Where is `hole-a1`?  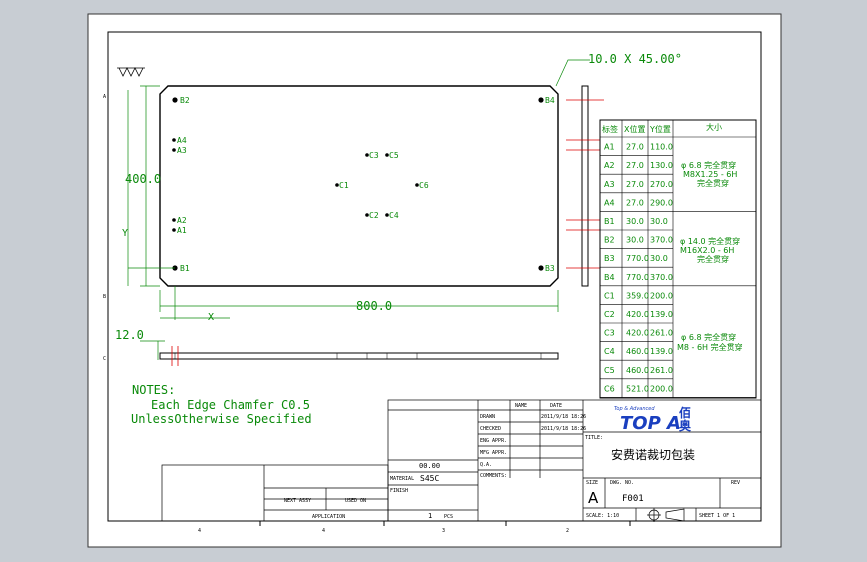 hole-a1 is located at coordinates (174, 230).